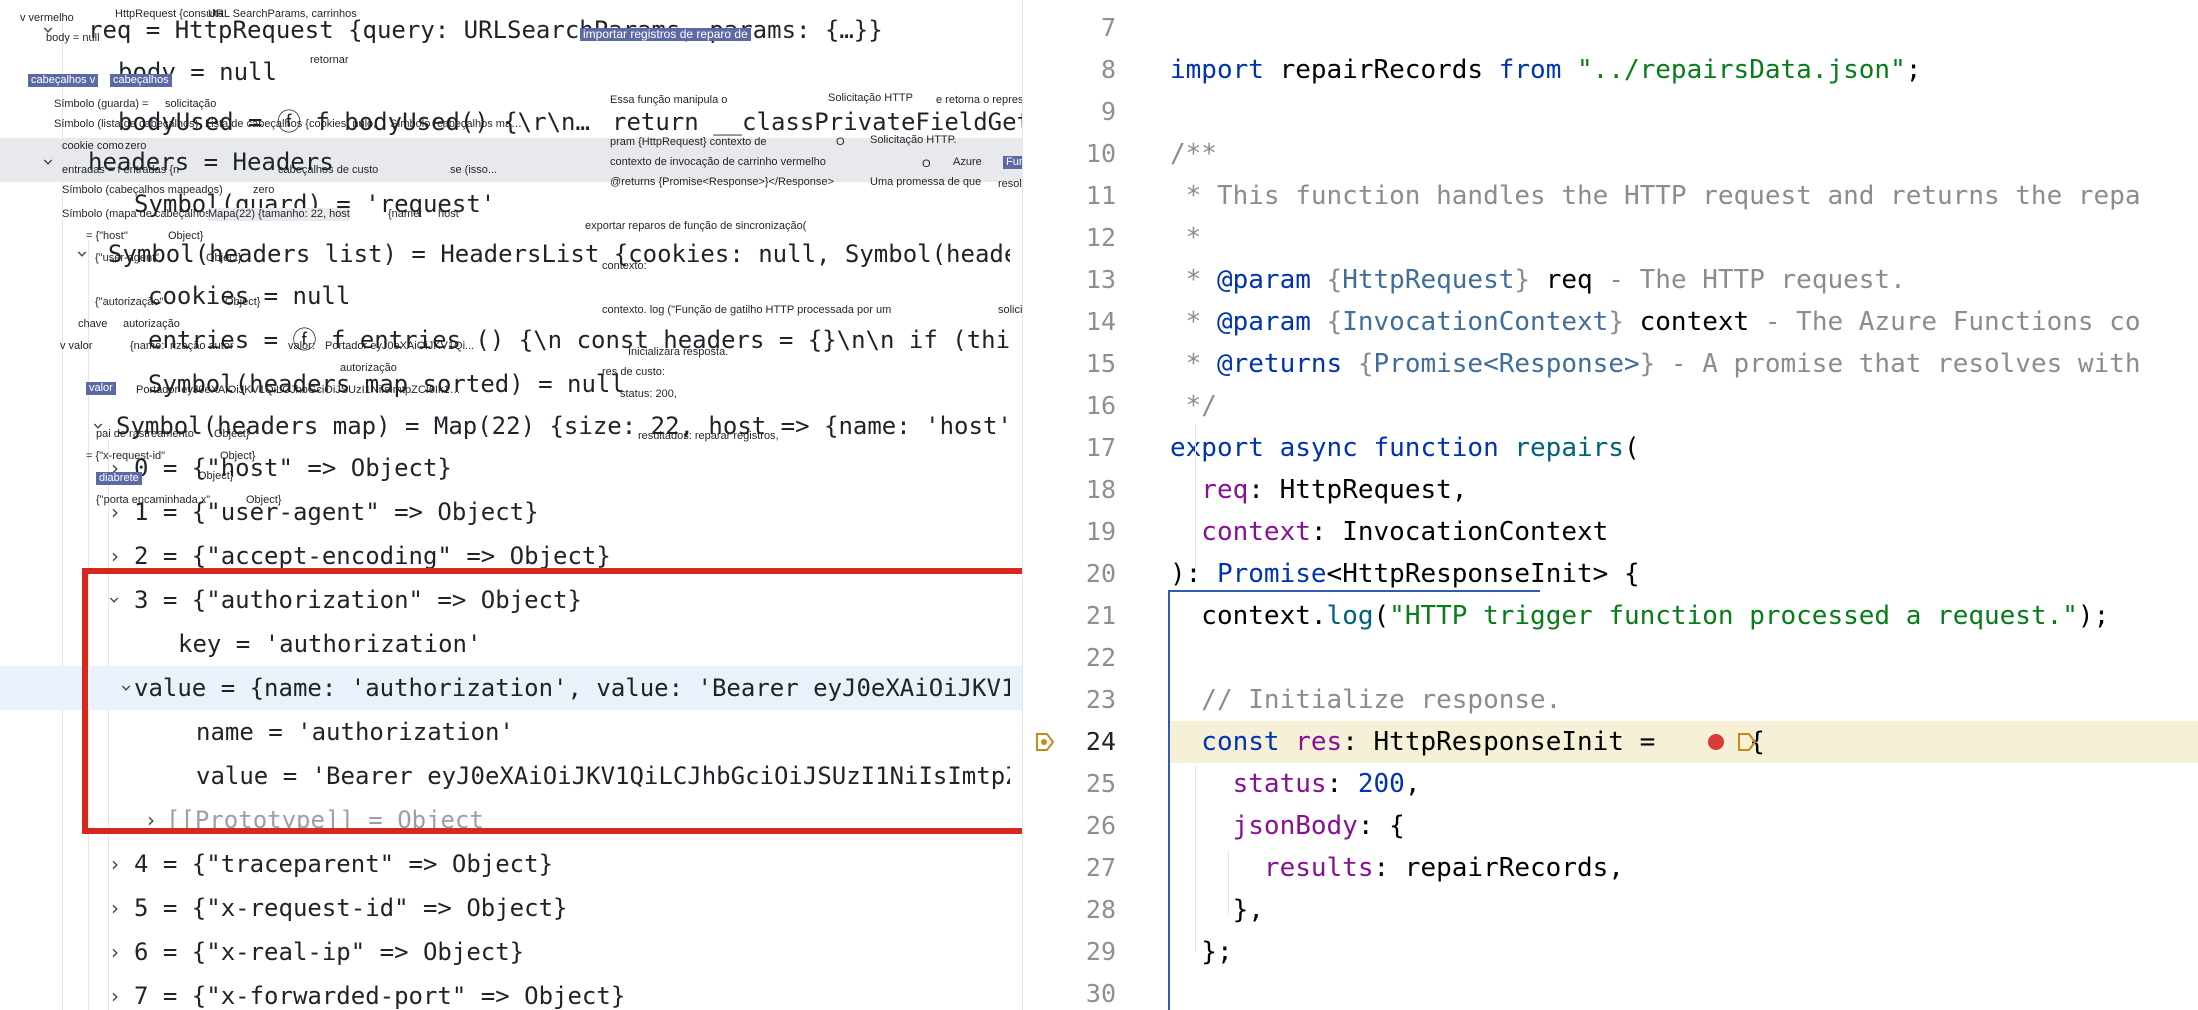 The width and height of the screenshot is (2198, 1010). What do you see at coordinates (1069, 112) in the screenshot?
I see `line-number: 9` at bounding box center [1069, 112].